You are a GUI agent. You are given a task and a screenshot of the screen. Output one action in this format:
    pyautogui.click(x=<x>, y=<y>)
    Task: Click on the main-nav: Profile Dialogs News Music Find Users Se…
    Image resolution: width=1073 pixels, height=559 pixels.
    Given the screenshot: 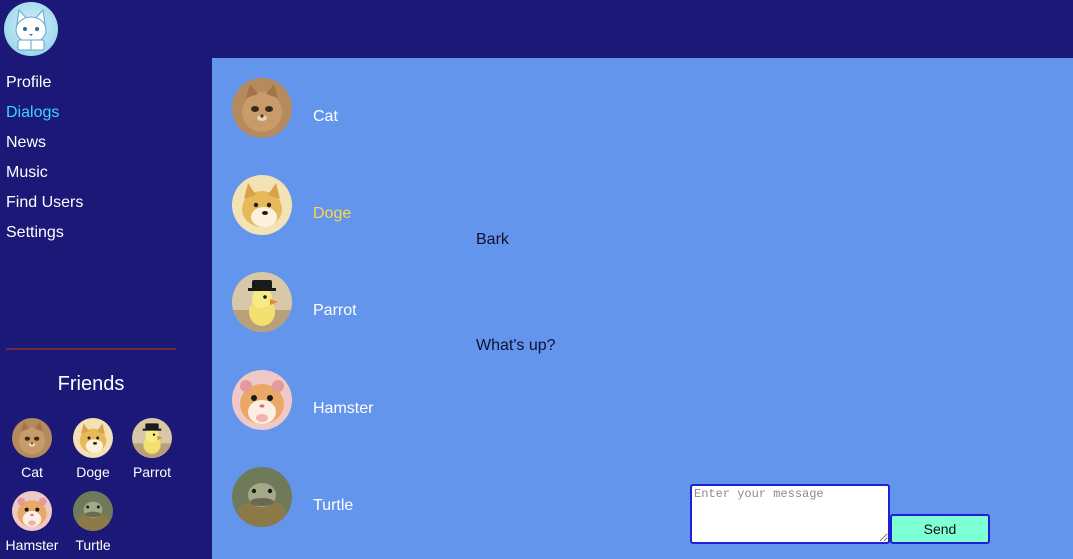 What is the action you would take?
    pyautogui.click(x=44, y=158)
    